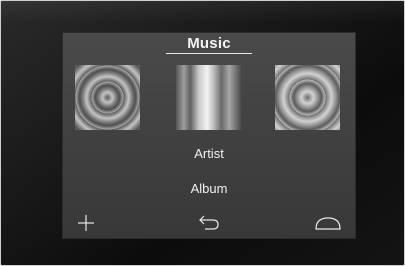 The height and width of the screenshot is (266, 405). Describe the element at coordinates (209, 53) in the screenshot. I see `title-underline` at that location.